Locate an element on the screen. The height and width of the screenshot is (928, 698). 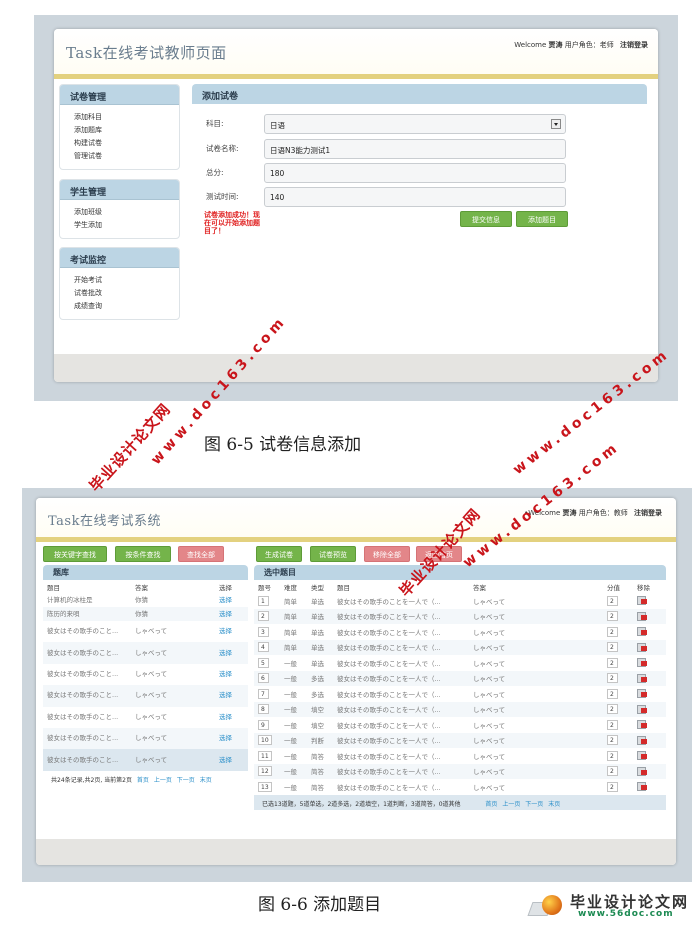
sidebar-item-add-class: 添加班级 is located at coordinates (126, 212).